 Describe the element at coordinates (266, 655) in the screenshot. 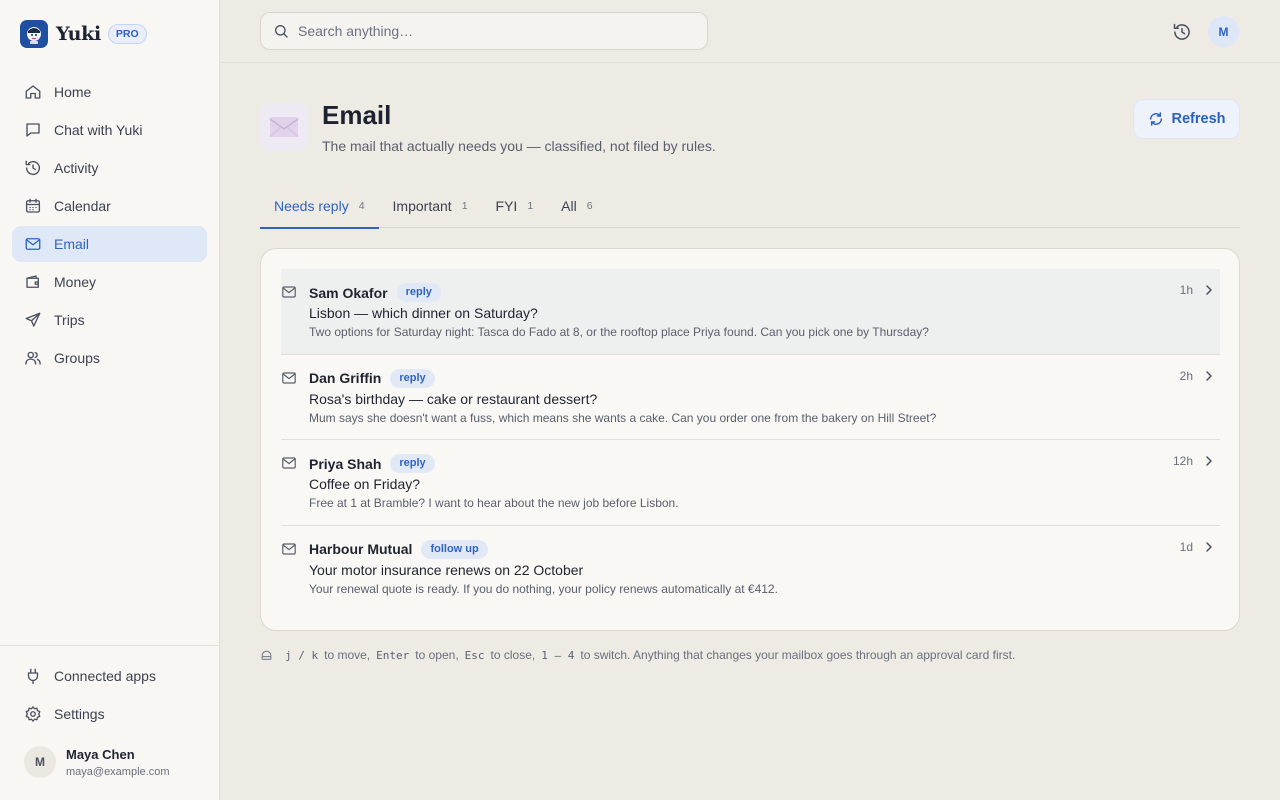

I see `keyboard-icon` at that location.